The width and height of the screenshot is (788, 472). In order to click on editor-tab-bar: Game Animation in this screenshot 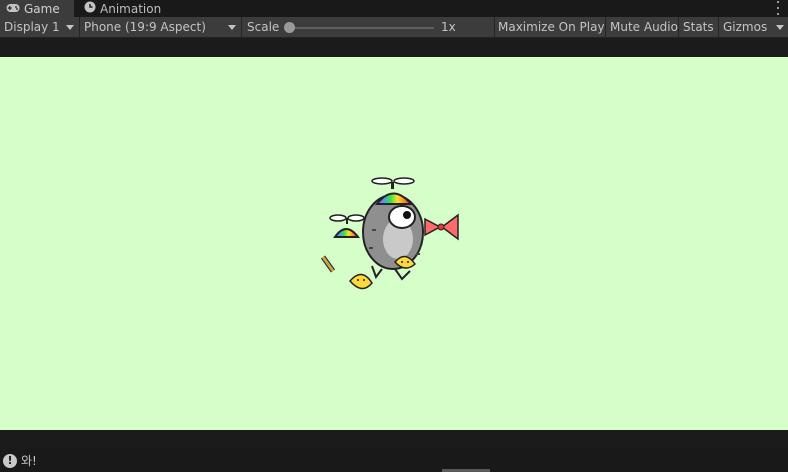, I will do `click(394, 8)`.